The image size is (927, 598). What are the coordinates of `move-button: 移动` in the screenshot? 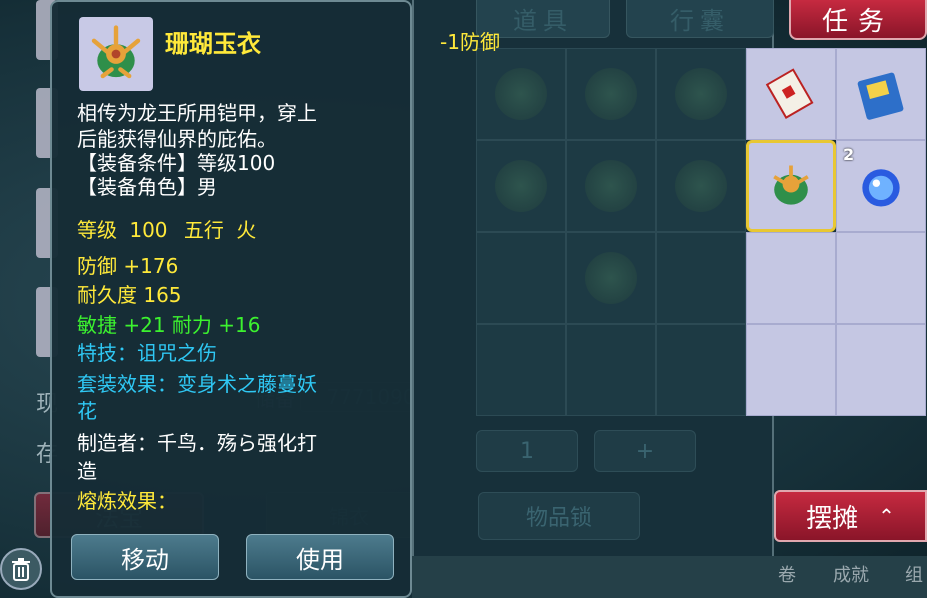 It's located at (145, 557).